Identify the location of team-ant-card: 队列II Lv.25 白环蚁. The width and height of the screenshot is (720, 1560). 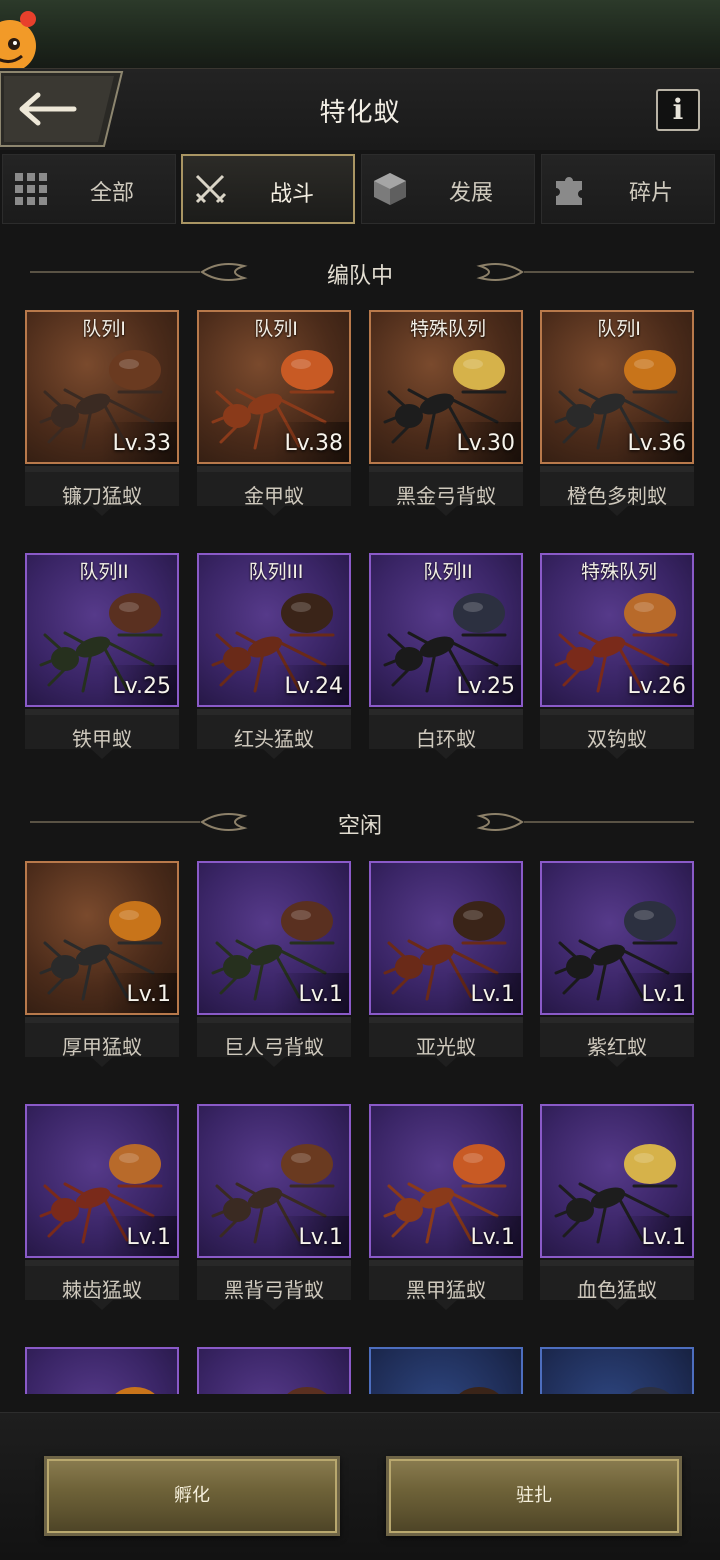
(447, 661).